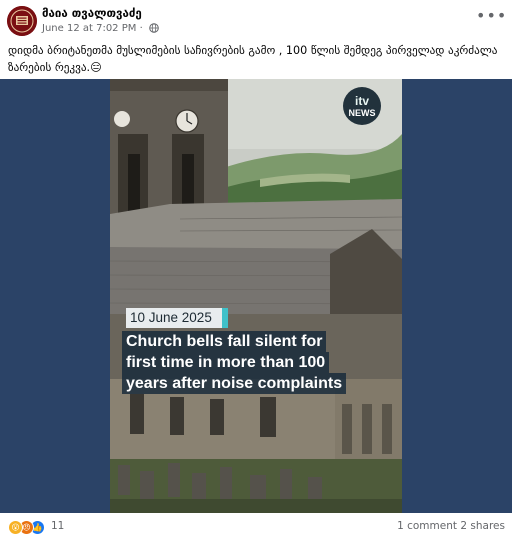  I want to click on avatar-emblem-icon, so click(22, 21).